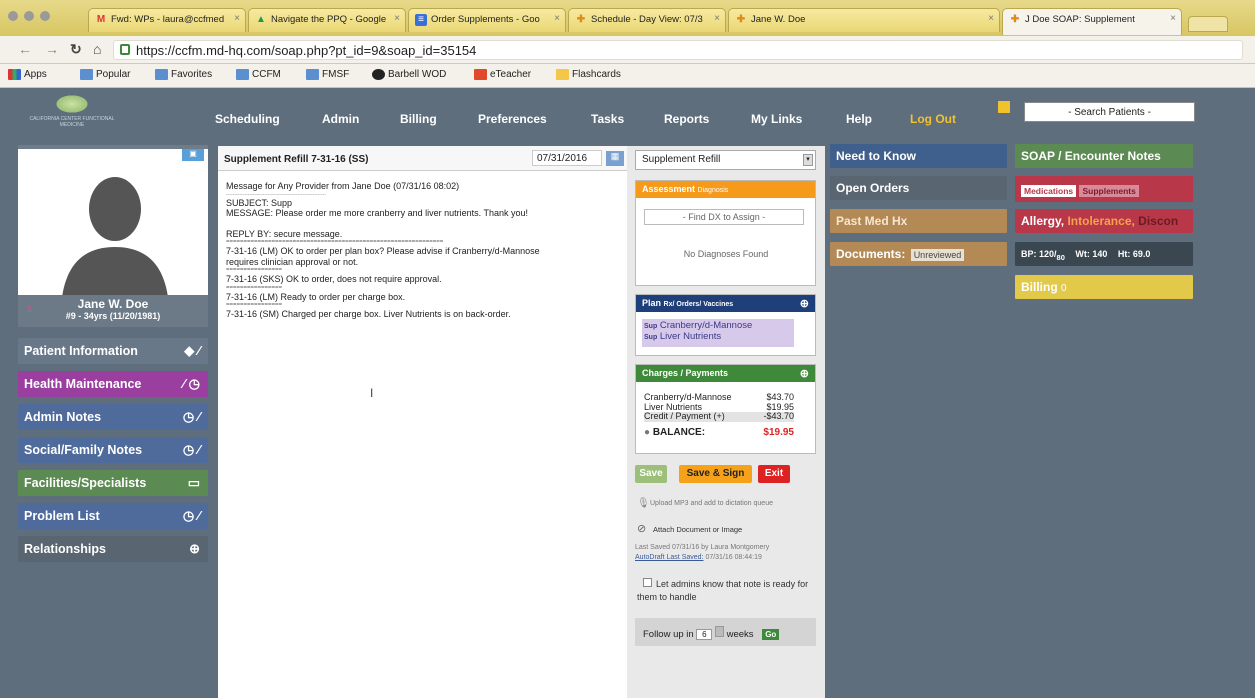 The height and width of the screenshot is (698, 1255). I want to click on bookmark-label: Popular, so click(113, 74).